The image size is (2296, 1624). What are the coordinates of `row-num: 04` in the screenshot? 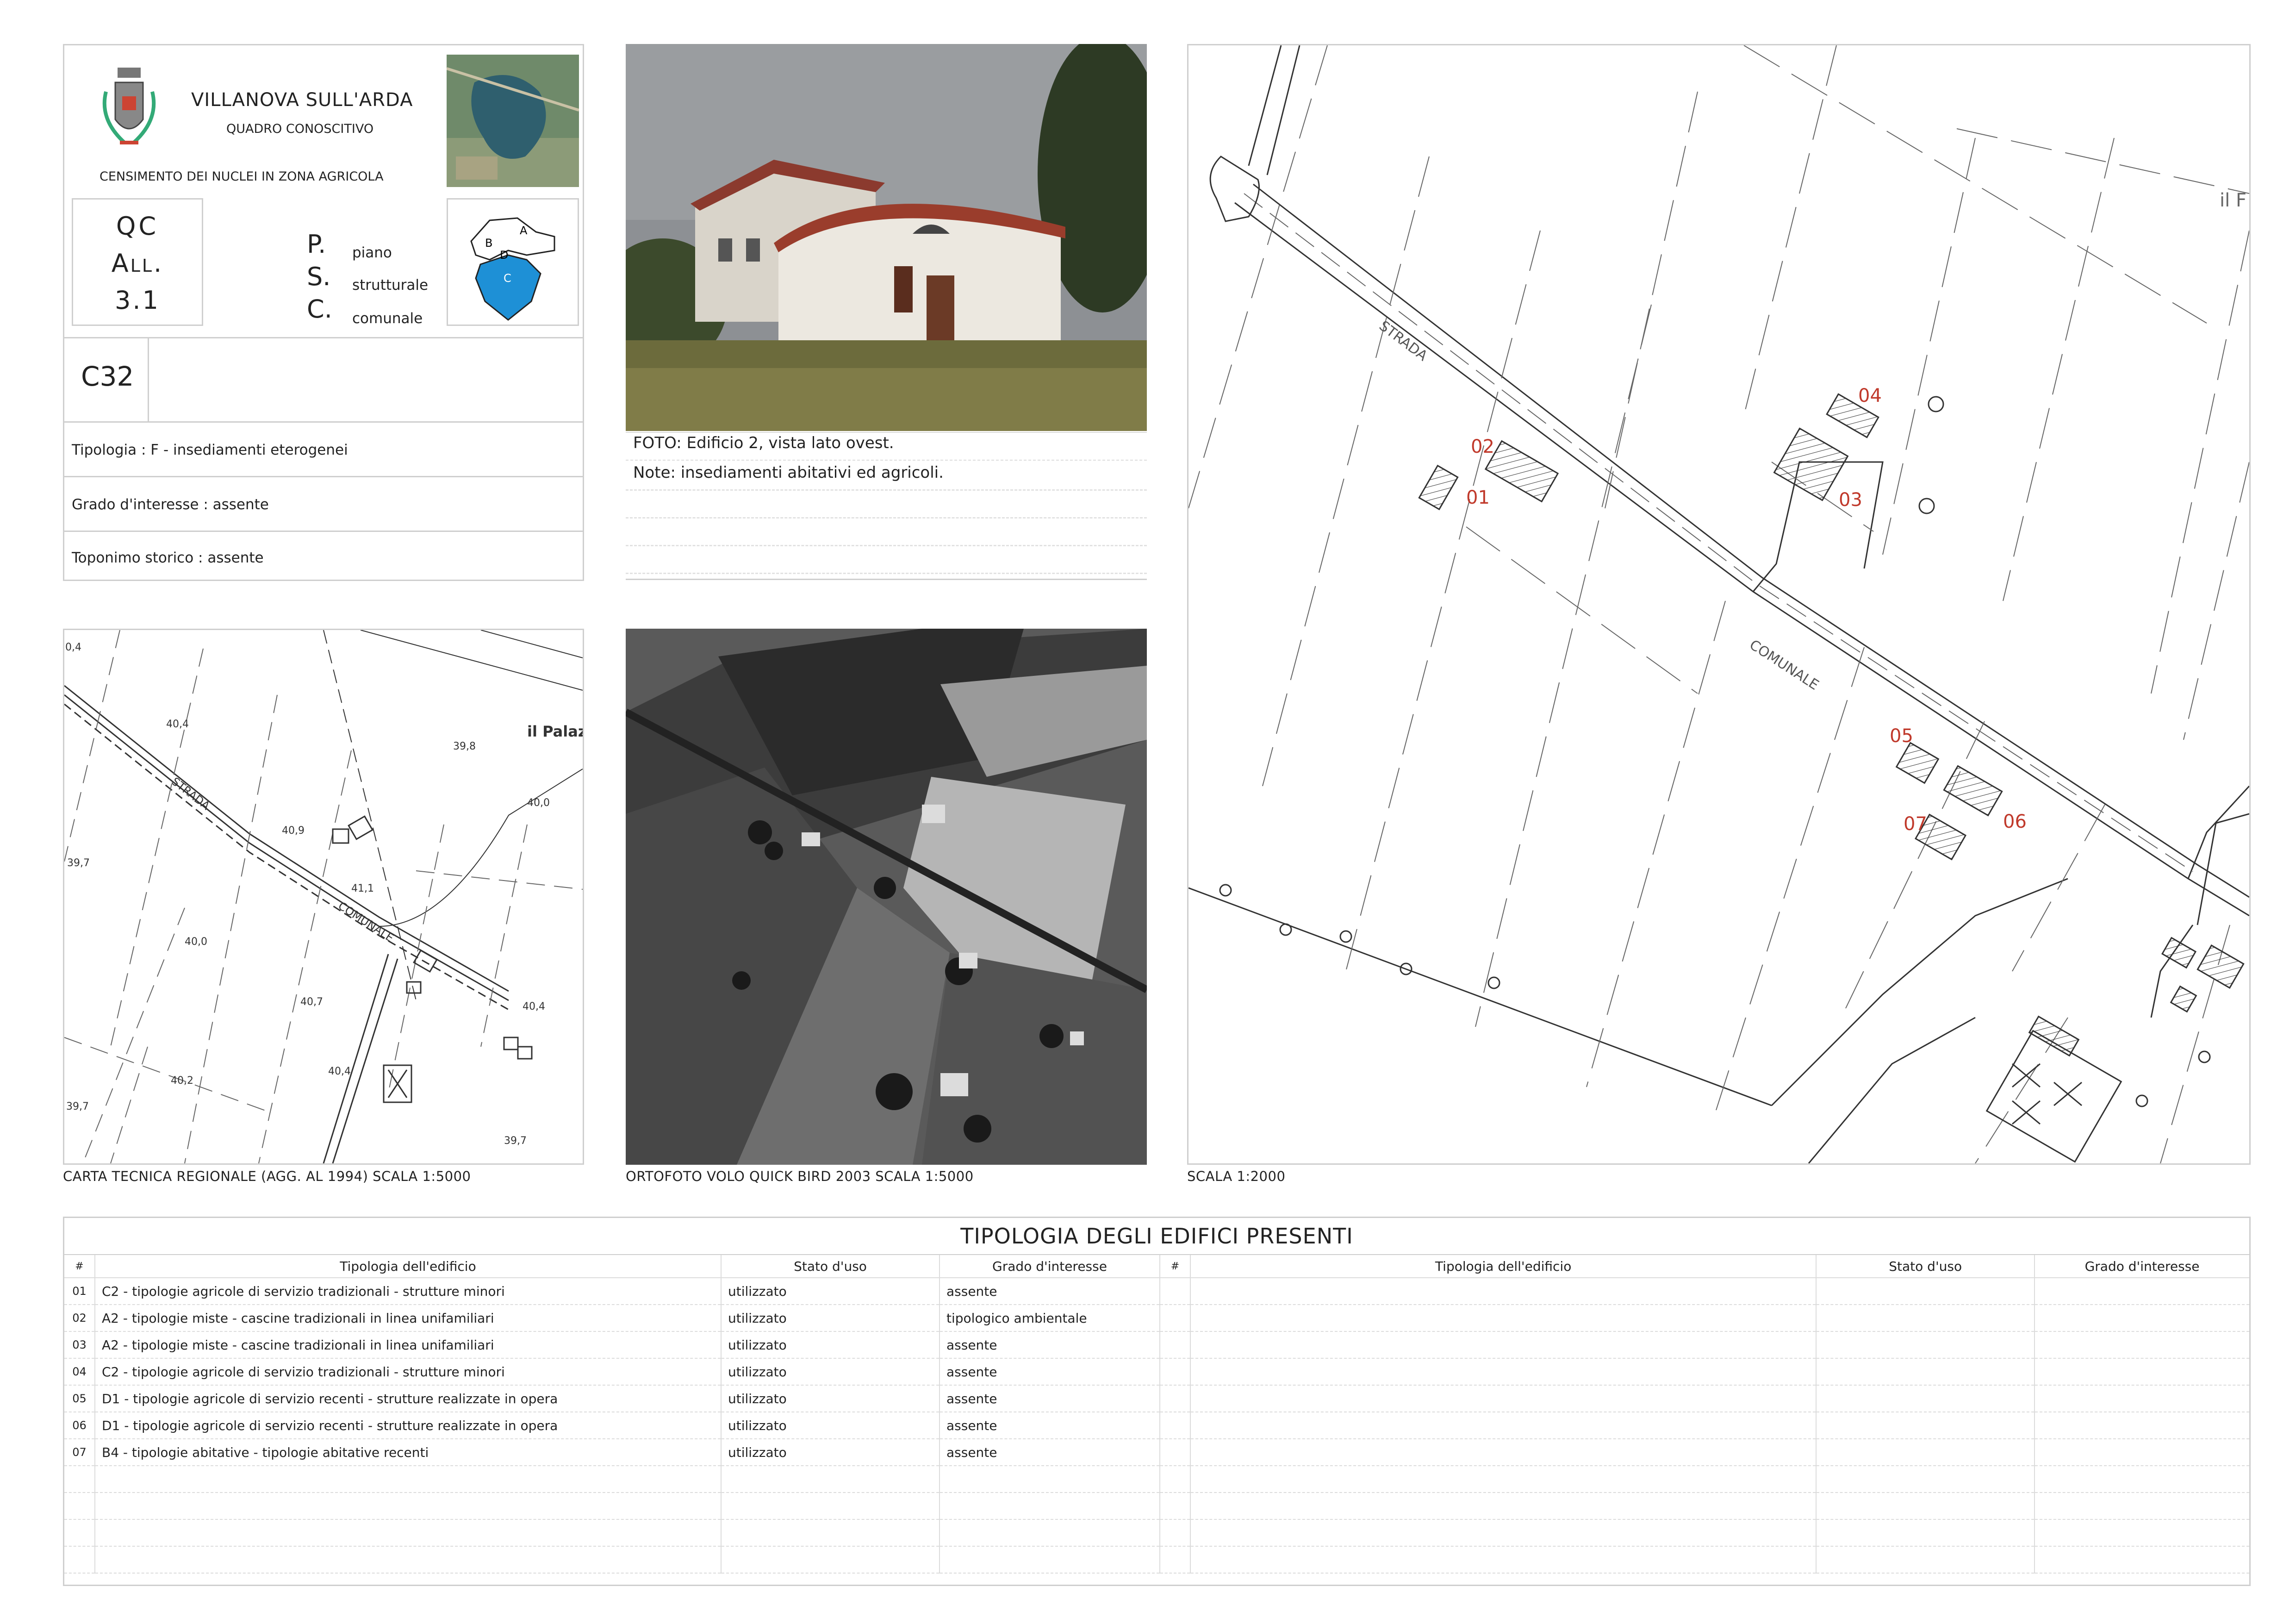 It's located at (79, 1372).